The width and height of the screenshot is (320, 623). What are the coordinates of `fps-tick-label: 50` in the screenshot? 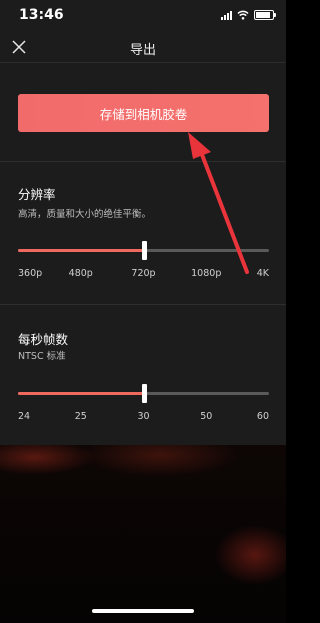 It's located at (206, 416).